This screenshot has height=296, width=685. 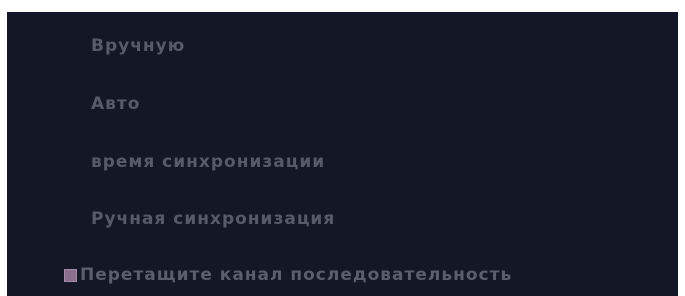 What do you see at coordinates (70, 275) in the screenshot?
I see `drag-channel-sequence-checkbox` at bounding box center [70, 275].